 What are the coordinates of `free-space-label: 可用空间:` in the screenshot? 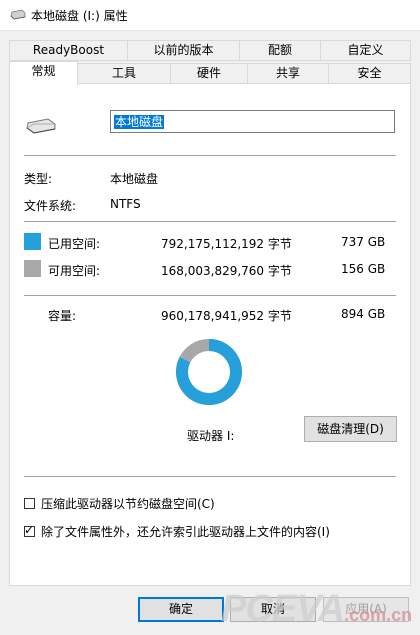 It's located at (74, 271).